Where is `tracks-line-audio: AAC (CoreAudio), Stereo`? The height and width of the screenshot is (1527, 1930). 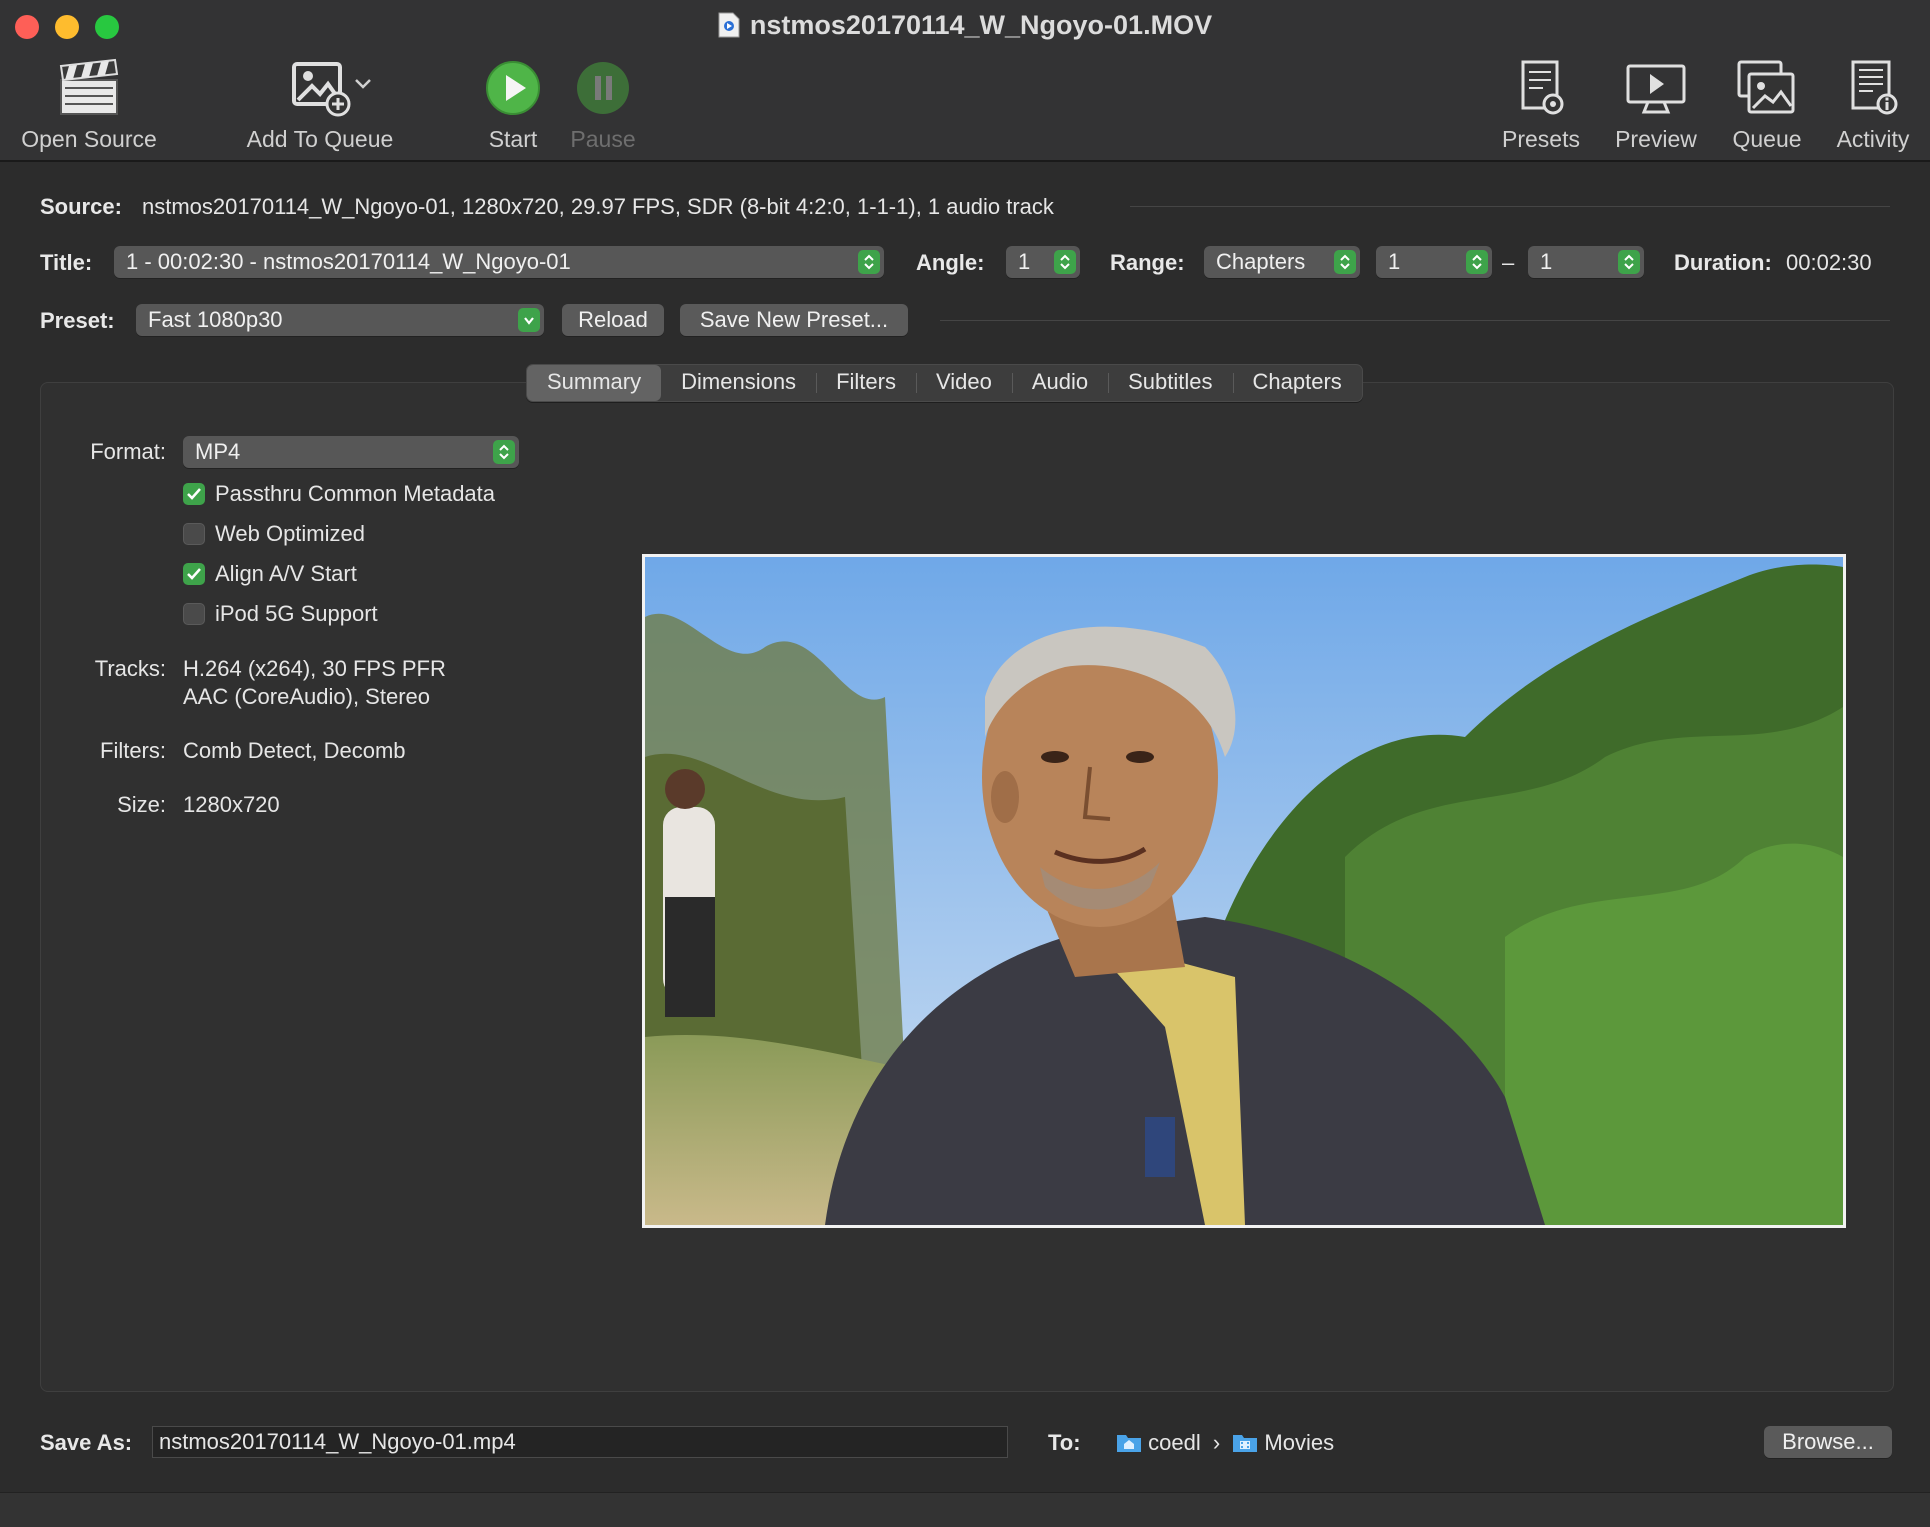 tracks-line-audio: AAC (CoreAudio), Stereo is located at coordinates (306, 696).